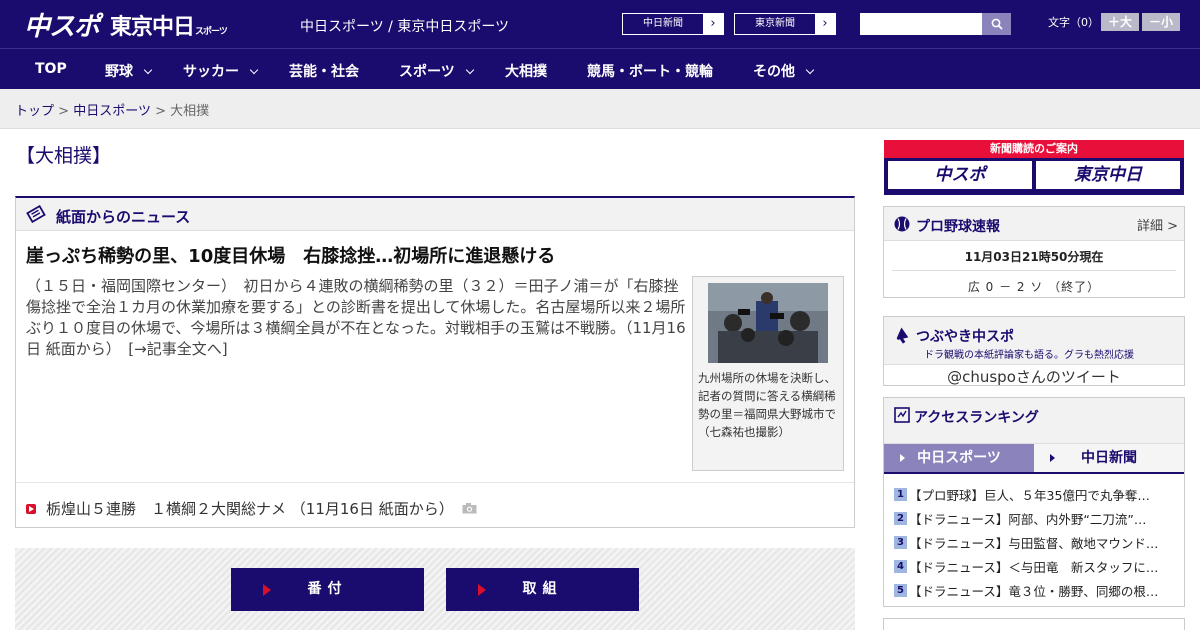 This screenshot has height=630, width=1200. I want to click on tab-chunichi-sports: 中日スポーツ, so click(959, 458).